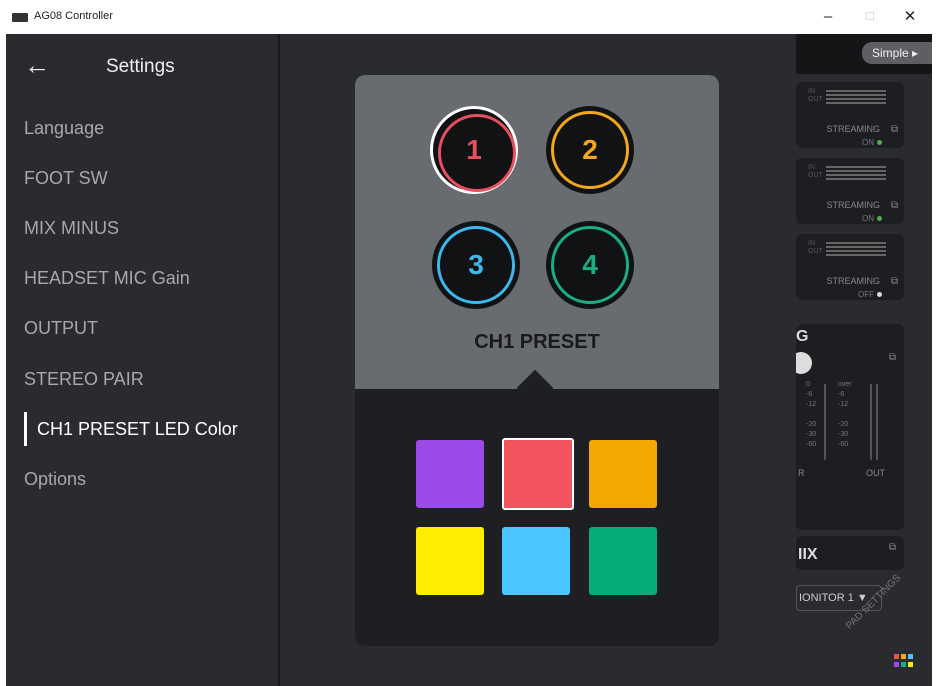  Describe the element at coordinates (64, 128) in the screenshot. I see `menu-item-language: Language` at that location.